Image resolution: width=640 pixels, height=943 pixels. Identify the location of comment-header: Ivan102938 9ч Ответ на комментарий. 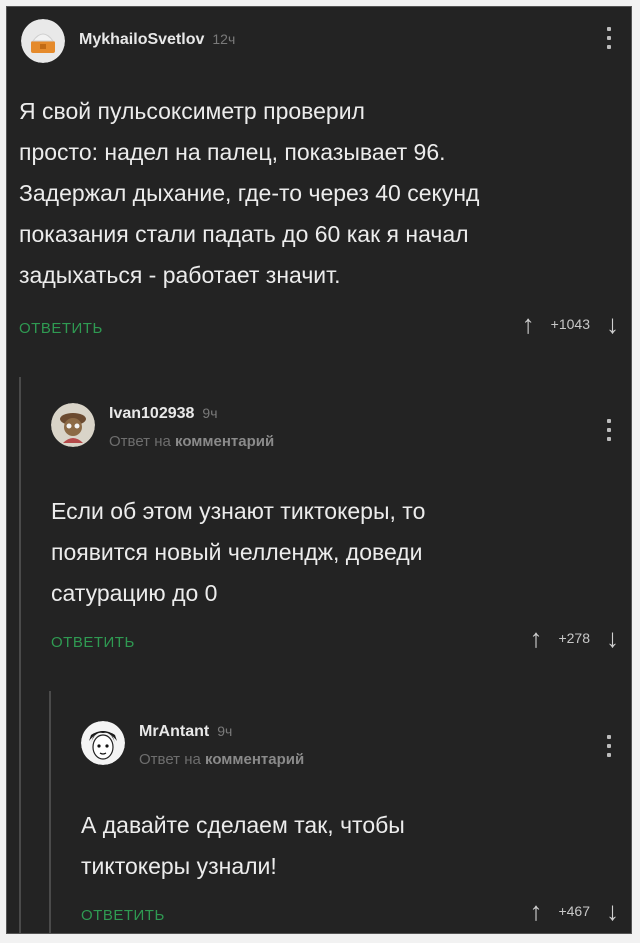
(162, 426).